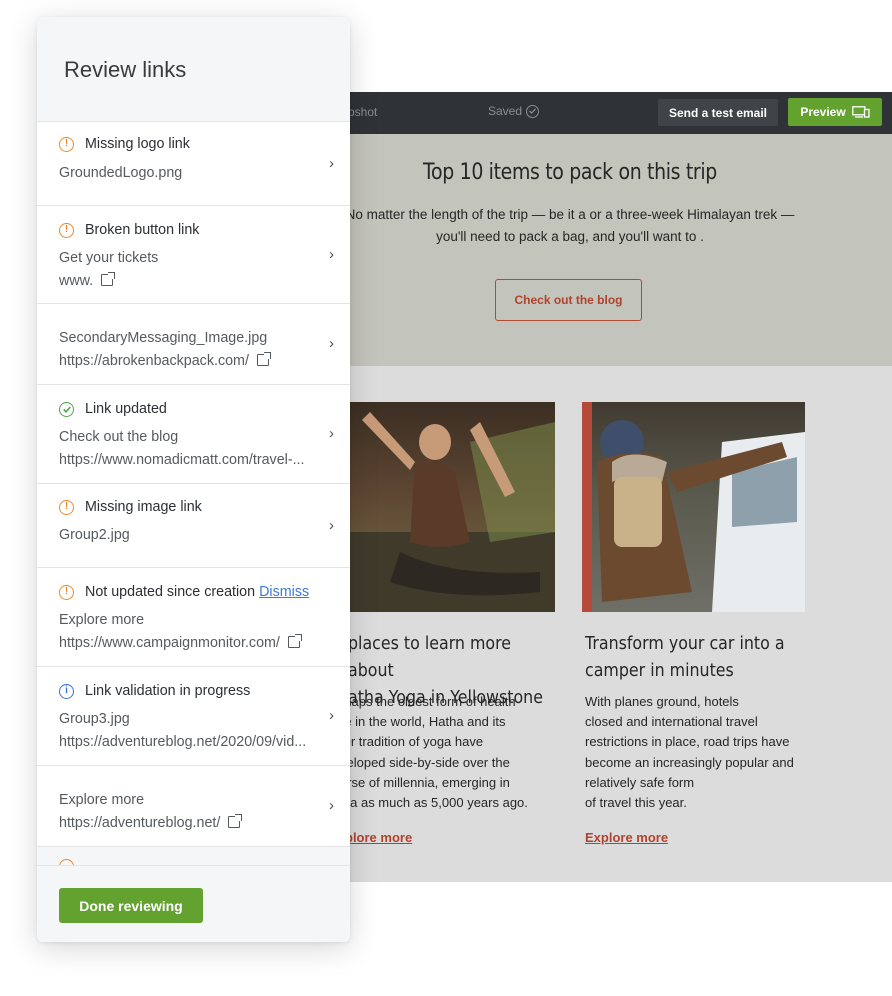 This screenshot has height=996, width=892. What do you see at coordinates (378, 837) in the screenshot?
I see `card1-explore-link: plore more` at bounding box center [378, 837].